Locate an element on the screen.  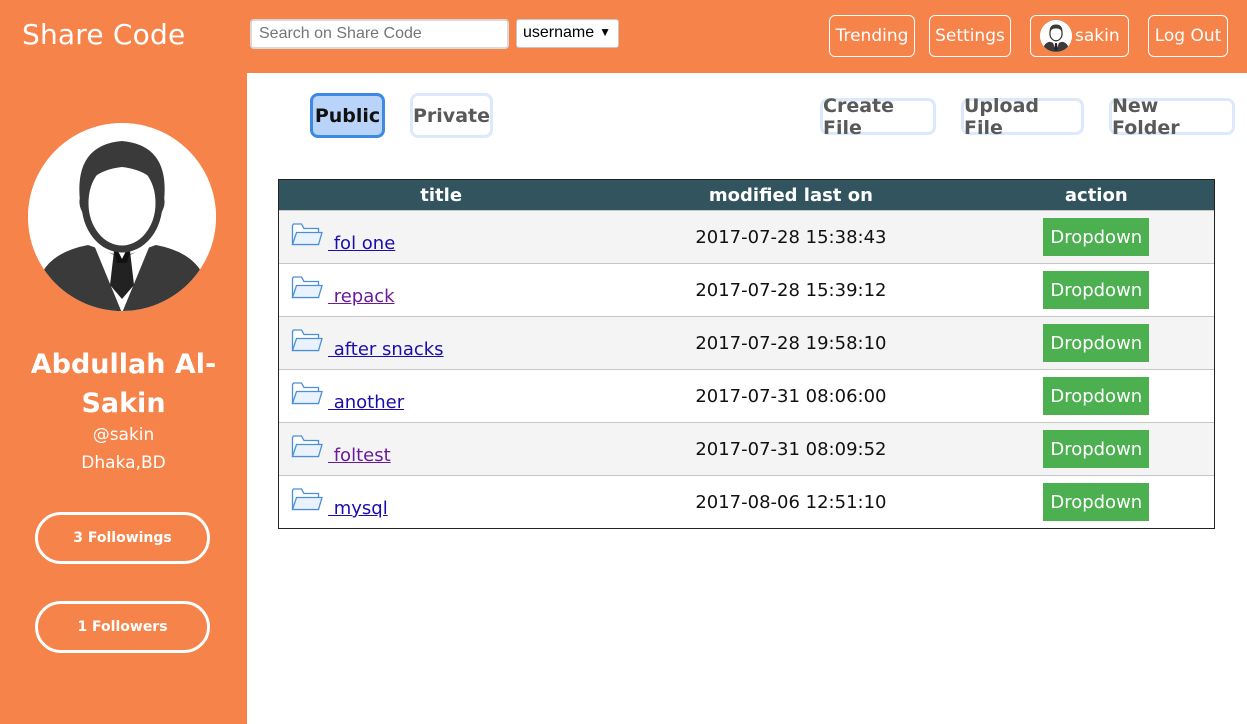
title-cell: after snacks is located at coordinates (441, 343).